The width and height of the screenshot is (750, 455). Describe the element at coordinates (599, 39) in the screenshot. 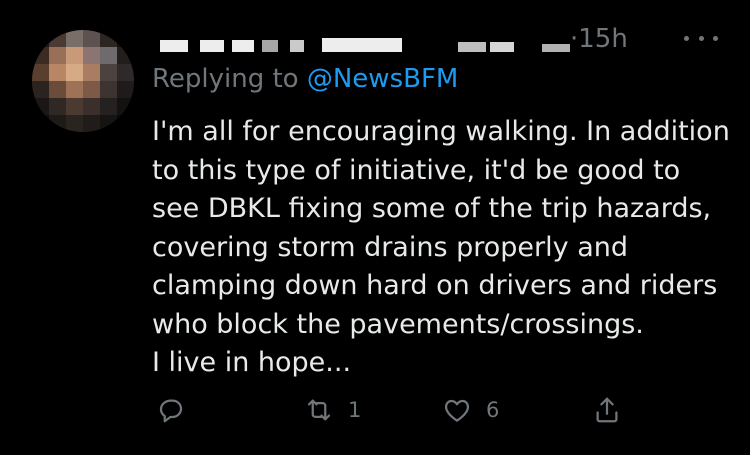

I see `tweet-timestamp: ·15h` at that location.